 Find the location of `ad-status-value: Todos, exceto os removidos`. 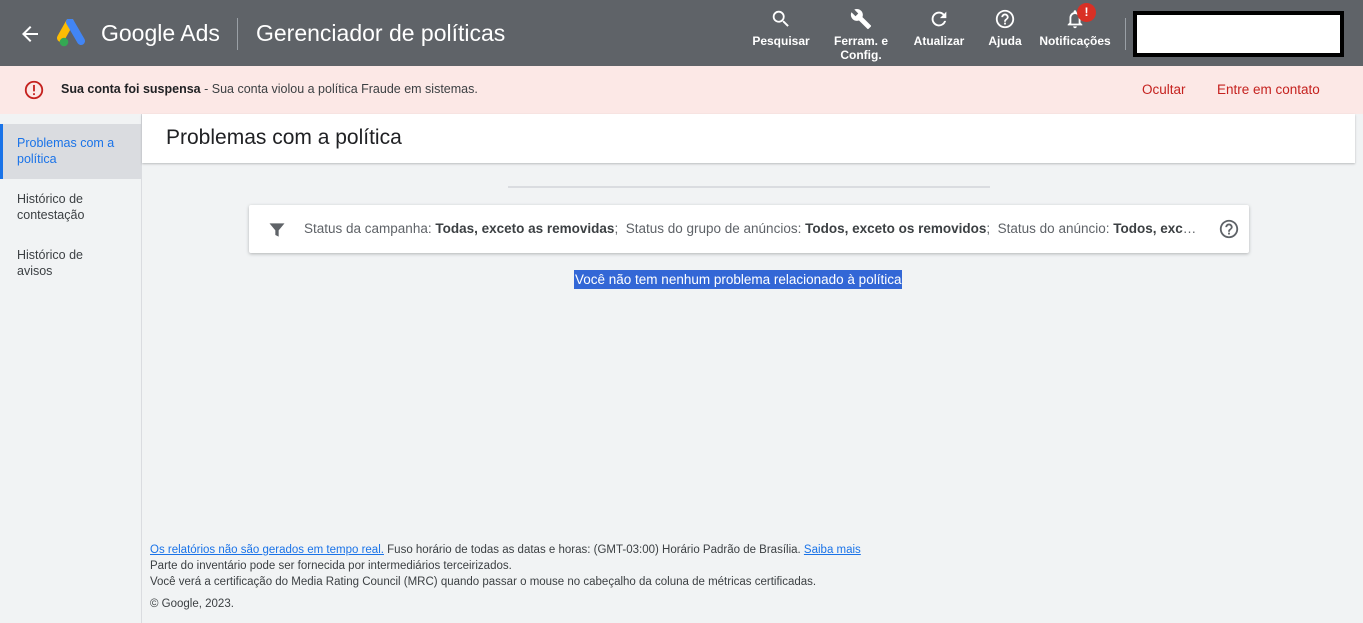

ad-status-value: Todos, exceto os removidos is located at coordinates (1157, 228).